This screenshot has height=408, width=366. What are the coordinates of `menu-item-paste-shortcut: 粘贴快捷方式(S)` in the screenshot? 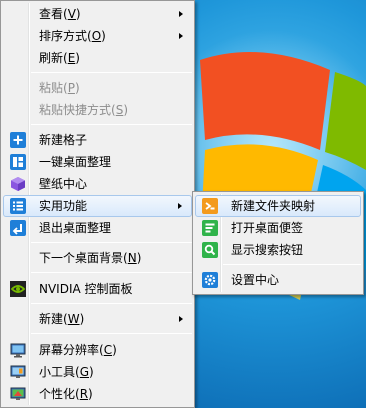 It's located at (97, 110).